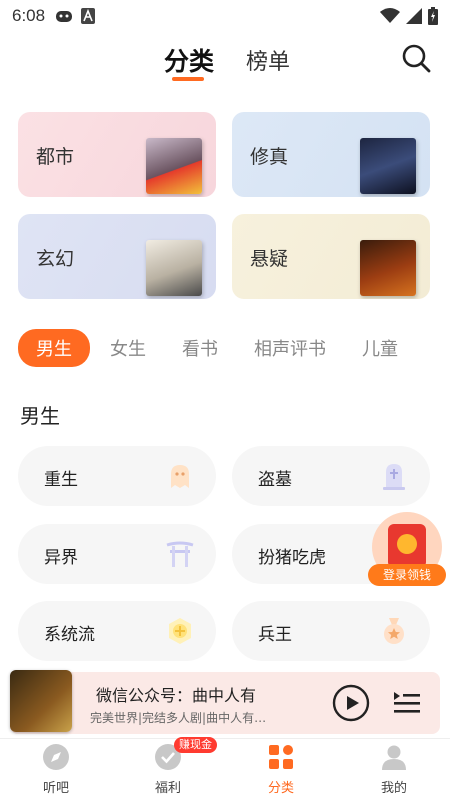 The image size is (450, 800). What do you see at coordinates (195, 745) in the screenshot?
I see `earn-cash-badge: 赚现金` at bounding box center [195, 745].